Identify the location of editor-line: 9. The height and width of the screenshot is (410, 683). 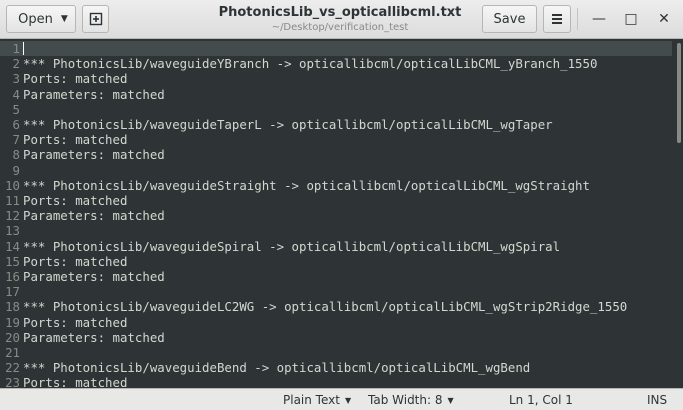
(336, 170).